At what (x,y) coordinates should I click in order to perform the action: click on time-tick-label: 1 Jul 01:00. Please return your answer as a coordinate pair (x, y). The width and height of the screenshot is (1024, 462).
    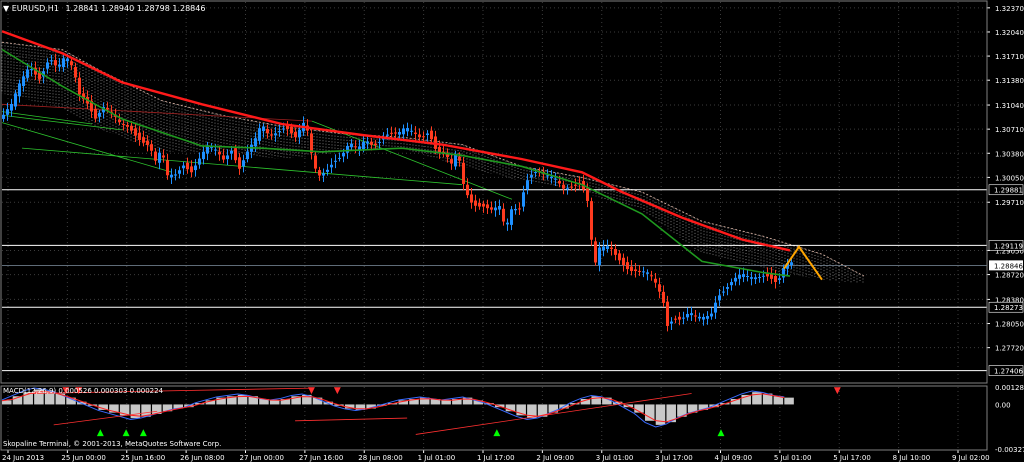
    Looking at the image, I should click on (437, 458).